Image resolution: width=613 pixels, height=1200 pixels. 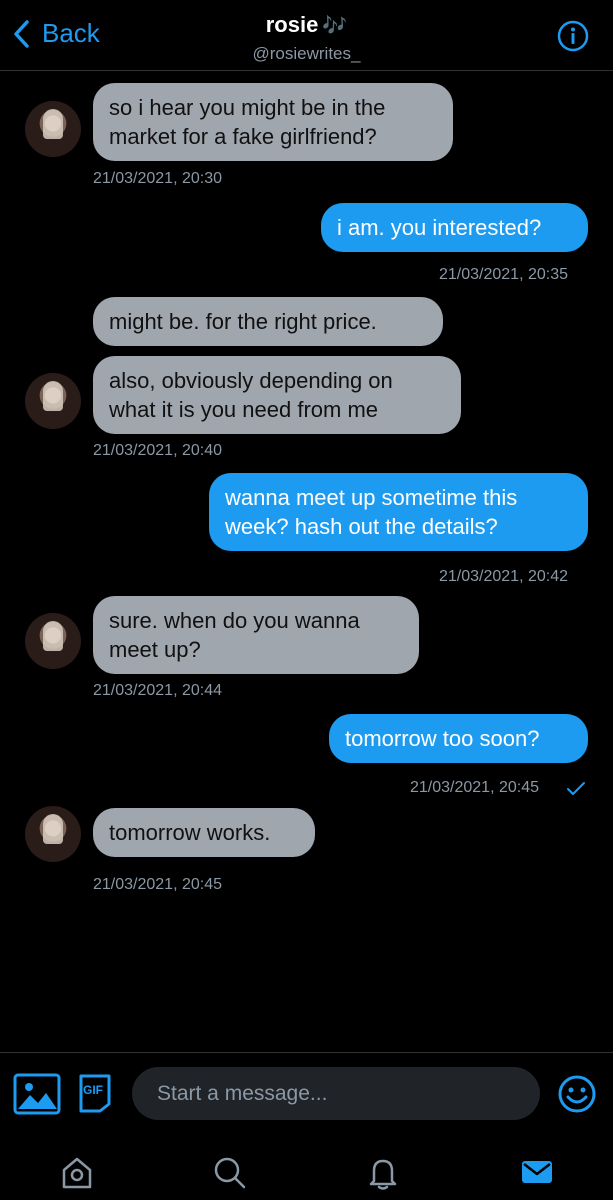 I want to click on message-text: also, obviously depending on, so click(x=251, y=380).